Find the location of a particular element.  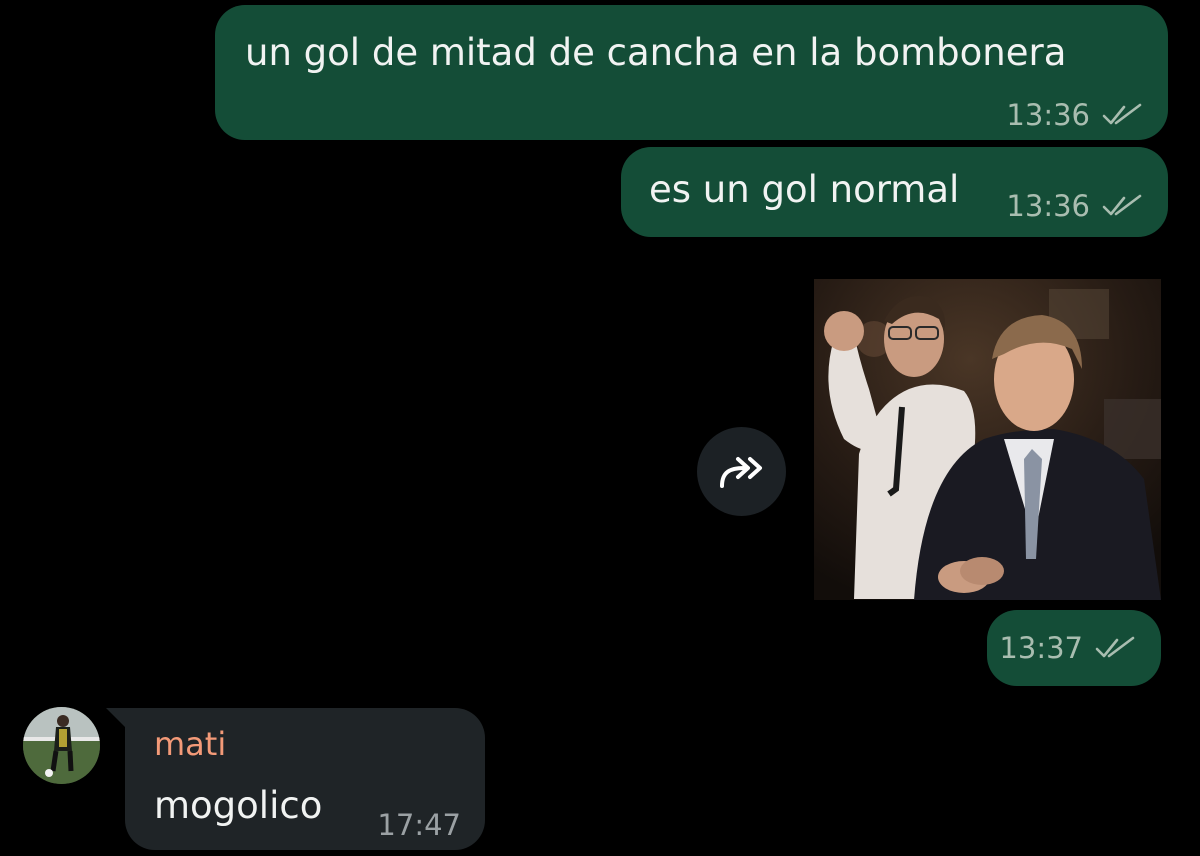

message-meta: 13:37 is located at coordinates (1067, 648).